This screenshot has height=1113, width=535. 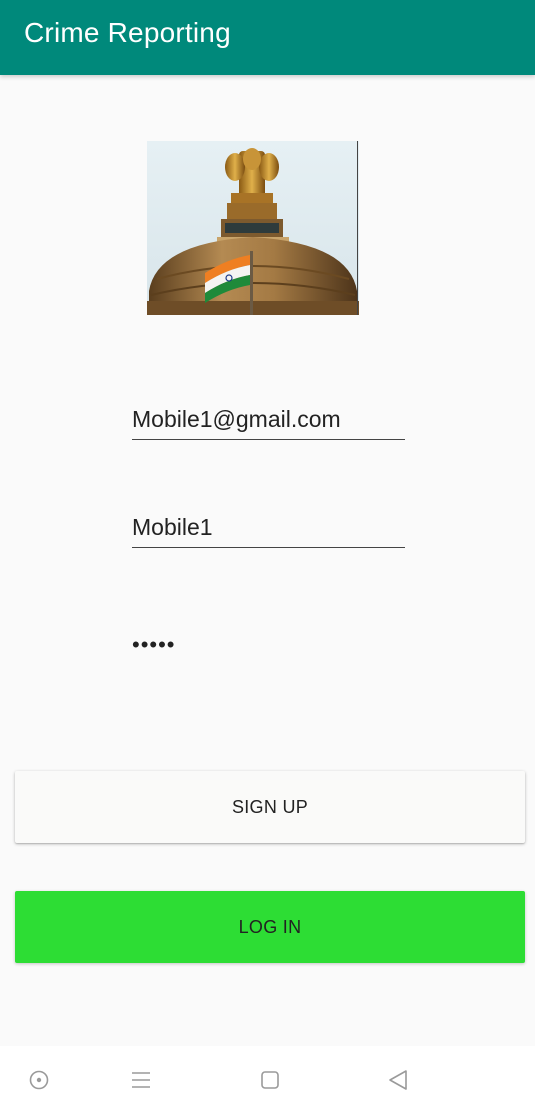 What do you see at coordinates (398, 1080) in the screenshot?
I see `back-triangle-icon` at bounding box center [398, 1080].